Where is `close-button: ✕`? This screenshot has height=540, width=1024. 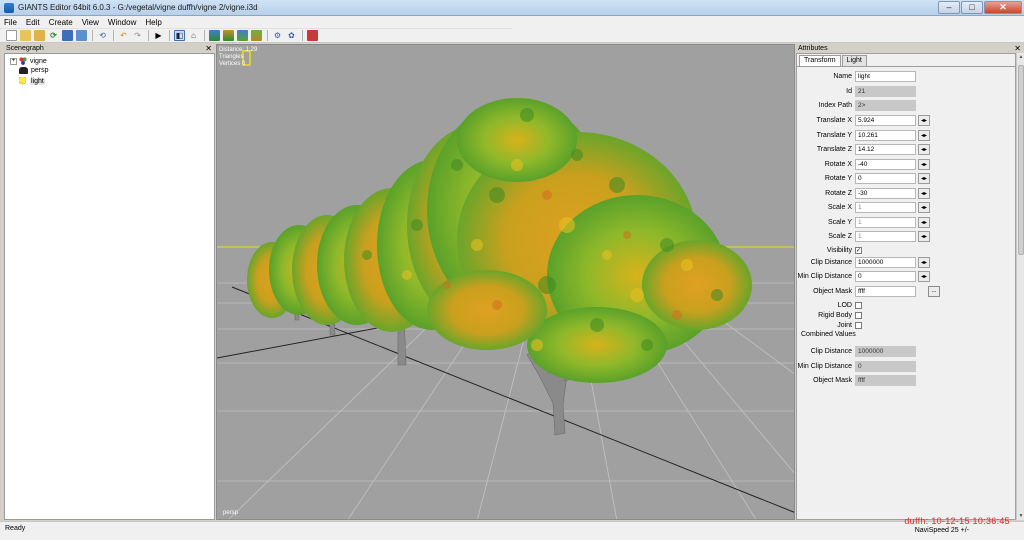
close-button: ✕ is located at coordinates (1003, 7).